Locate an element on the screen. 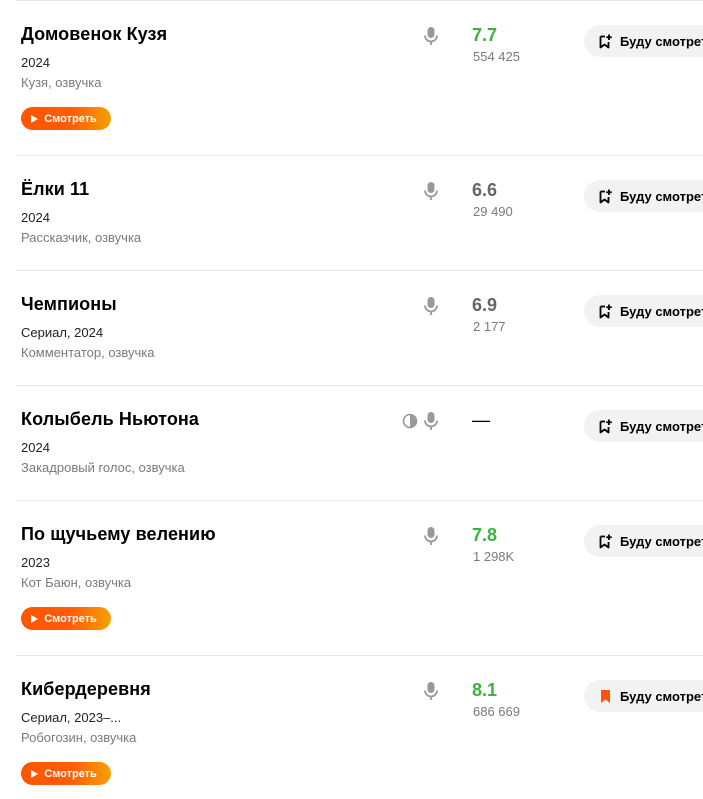  votes-count: 554 425 is located at coordinates (496, 56).